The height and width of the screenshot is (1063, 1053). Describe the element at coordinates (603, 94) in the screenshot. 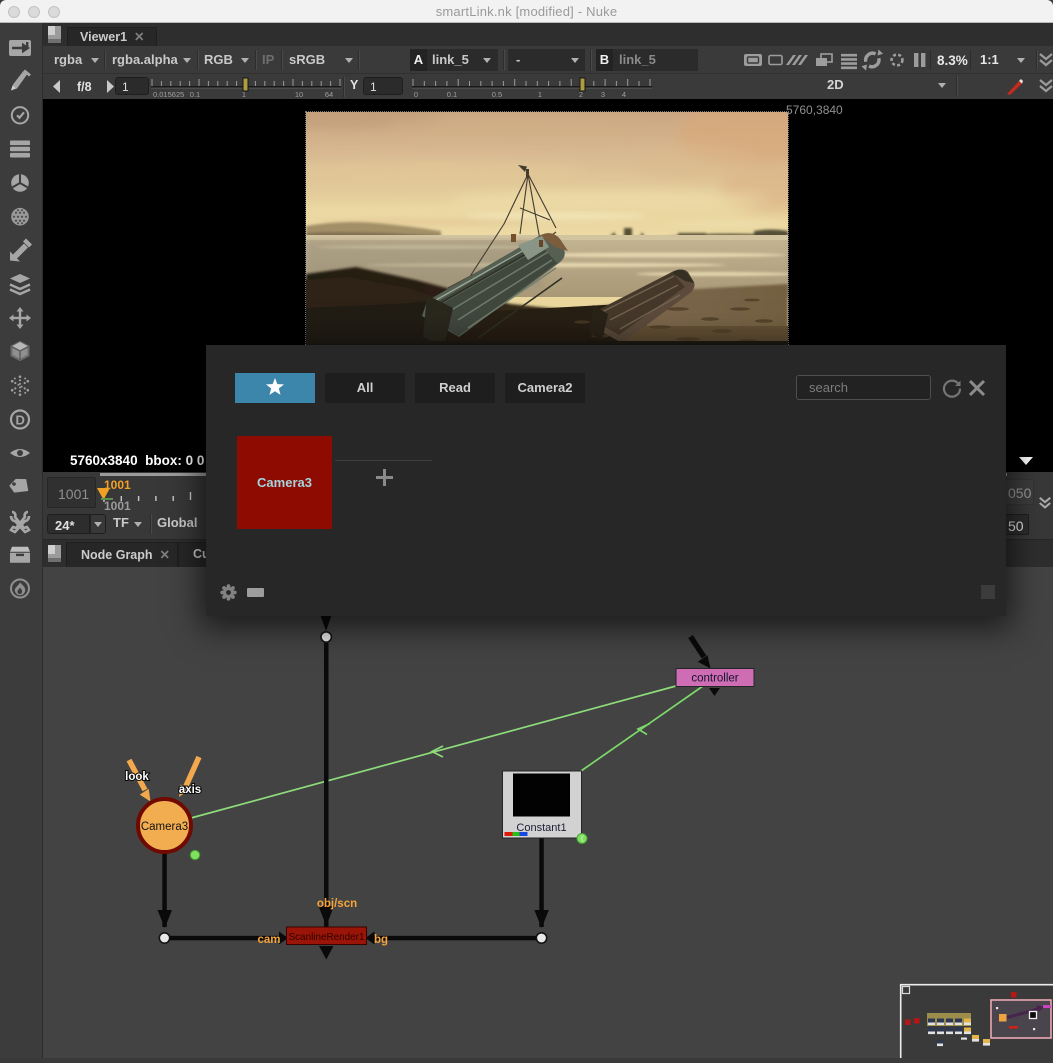

I see `svg-text: 3` at that location.